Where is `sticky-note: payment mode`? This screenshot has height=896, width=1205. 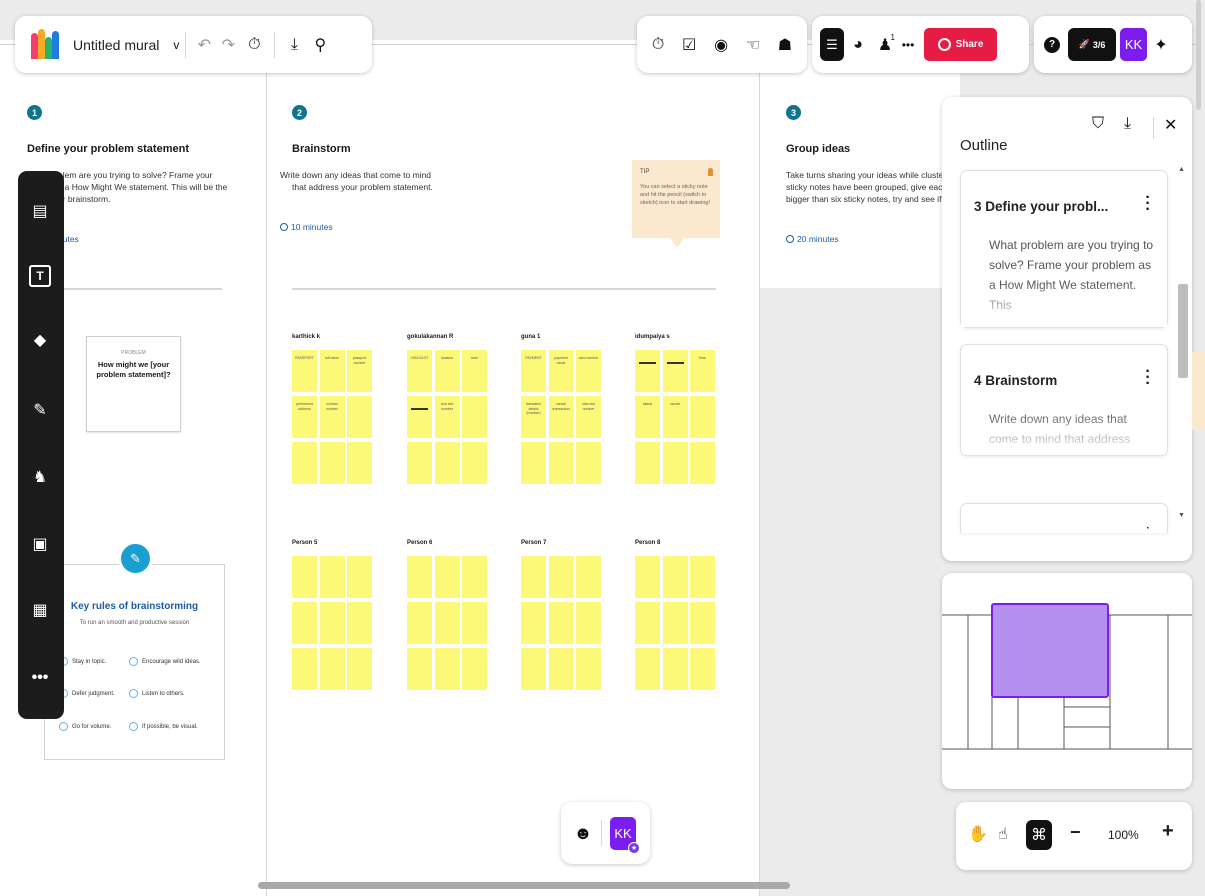 sticky-note: payment mode is located at coordinates (561, 371).